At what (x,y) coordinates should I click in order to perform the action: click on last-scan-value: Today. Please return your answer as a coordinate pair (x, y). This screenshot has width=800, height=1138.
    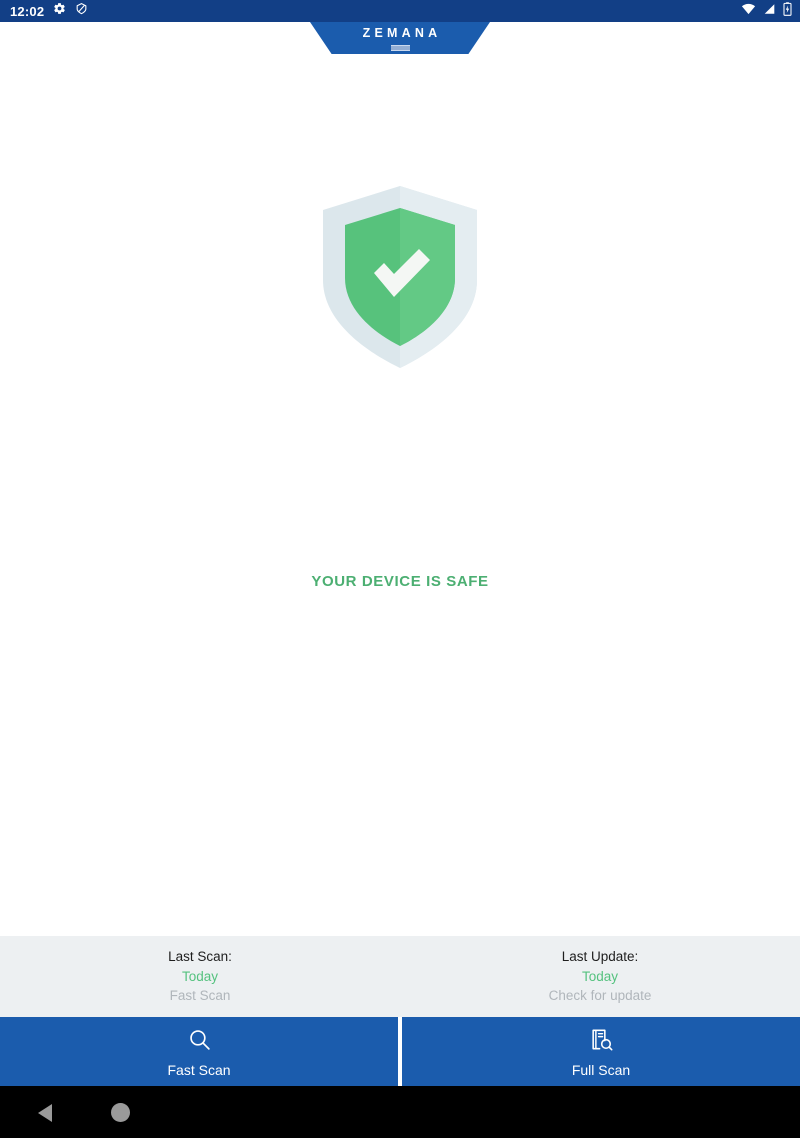
    Looking at the image, I should click on (200, 976).